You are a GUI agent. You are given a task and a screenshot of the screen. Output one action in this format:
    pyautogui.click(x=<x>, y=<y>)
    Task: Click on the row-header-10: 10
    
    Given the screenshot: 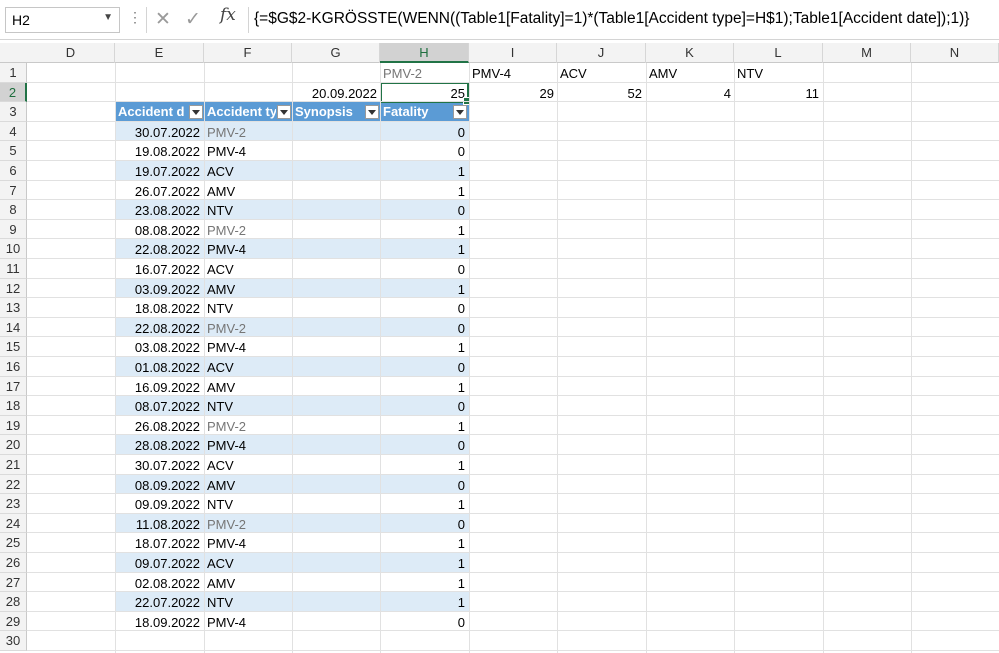 What is the action you would take?
    pyautogui.click(x=13, y=249)
    